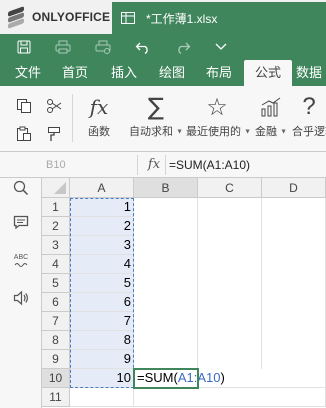 Image resolution: width=326 pixels, height=408 pixels. Describe the element at coordinates (222, 377) in the screenshot. I see `formula-suffix: )` at that location.